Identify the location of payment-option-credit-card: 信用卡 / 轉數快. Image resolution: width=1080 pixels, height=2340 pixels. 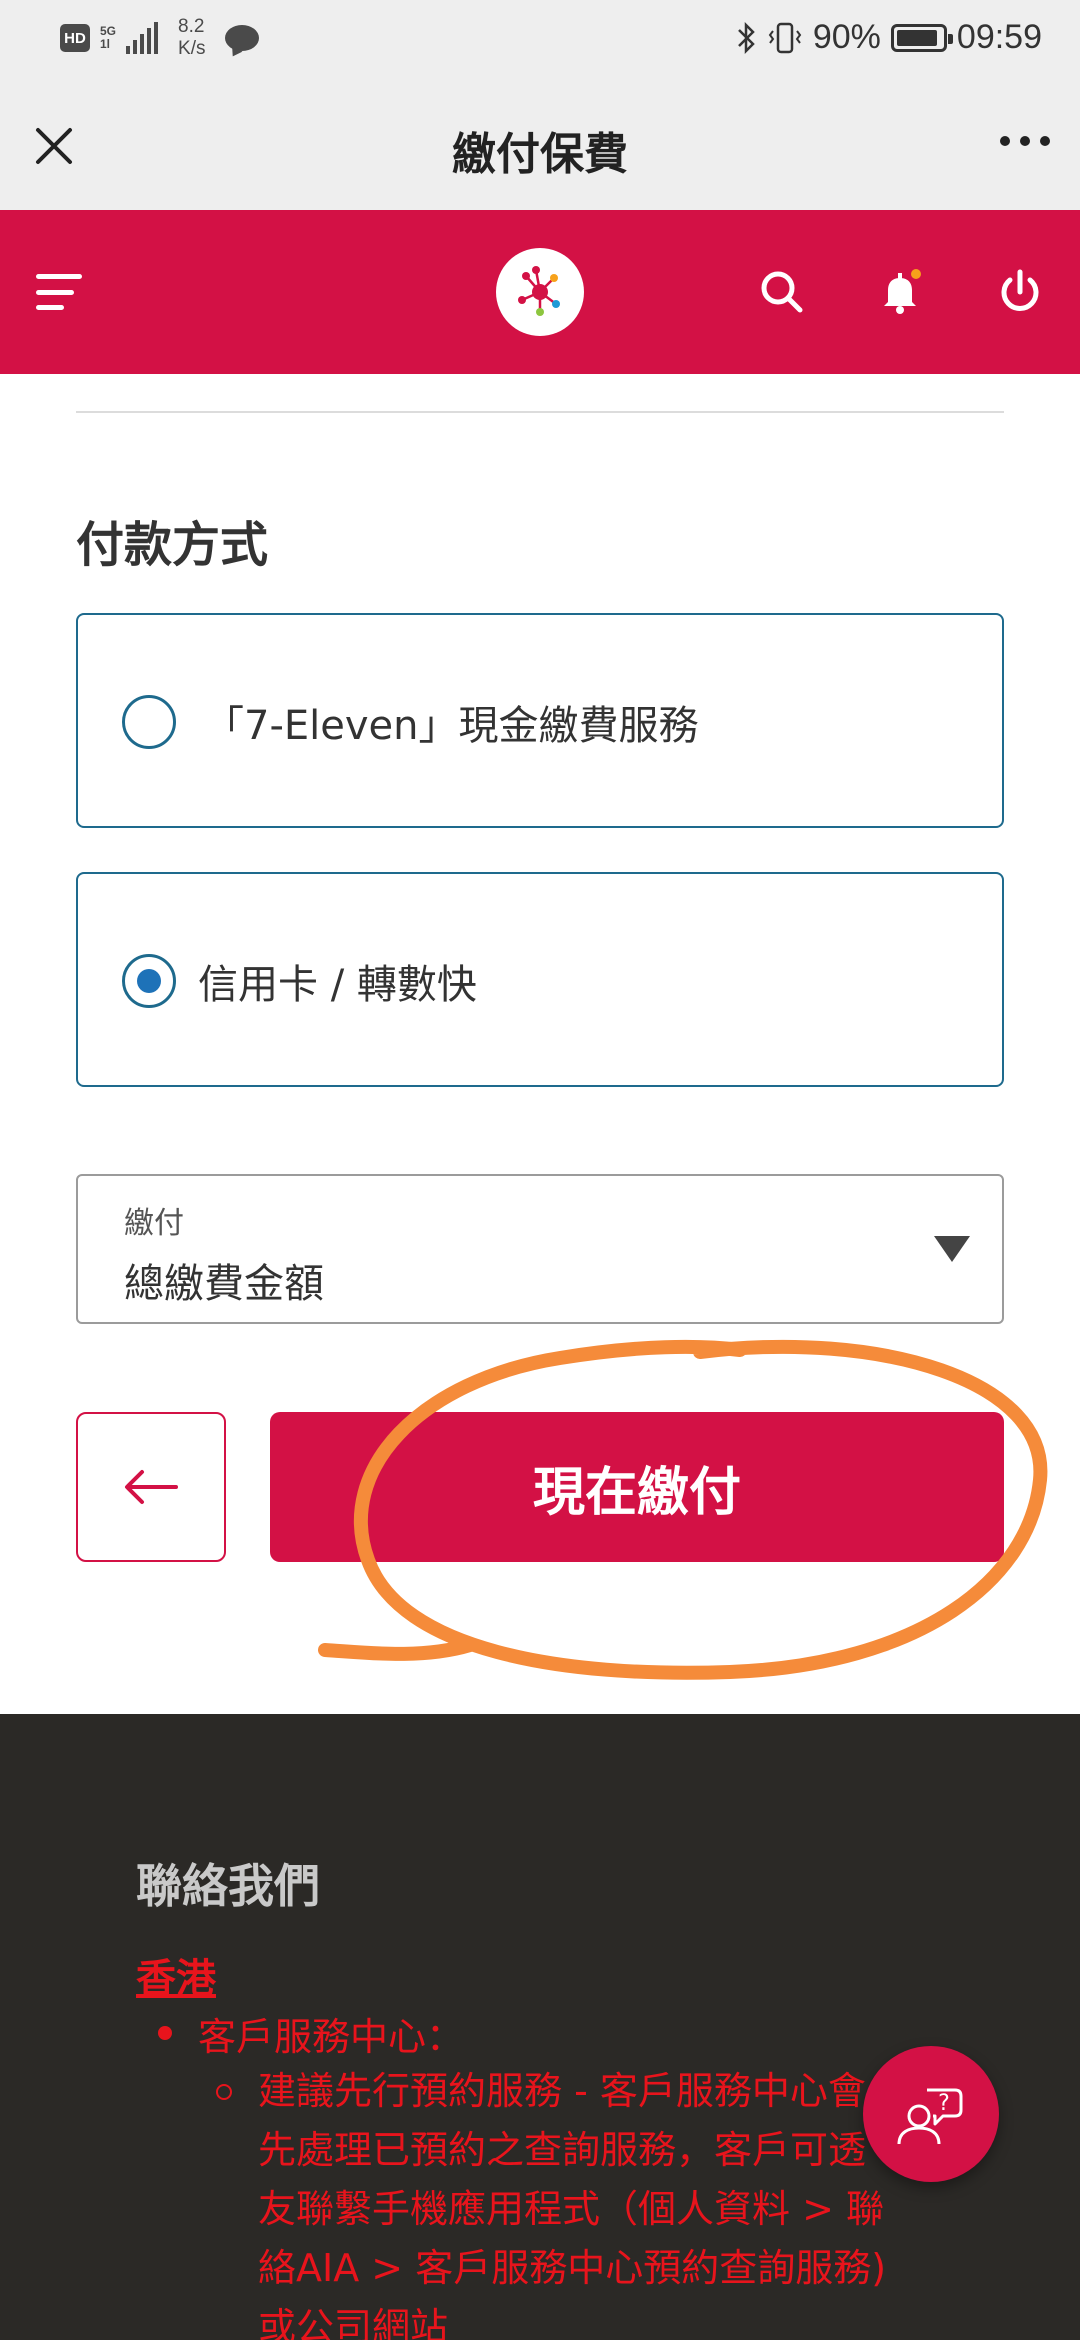
(540, 979).